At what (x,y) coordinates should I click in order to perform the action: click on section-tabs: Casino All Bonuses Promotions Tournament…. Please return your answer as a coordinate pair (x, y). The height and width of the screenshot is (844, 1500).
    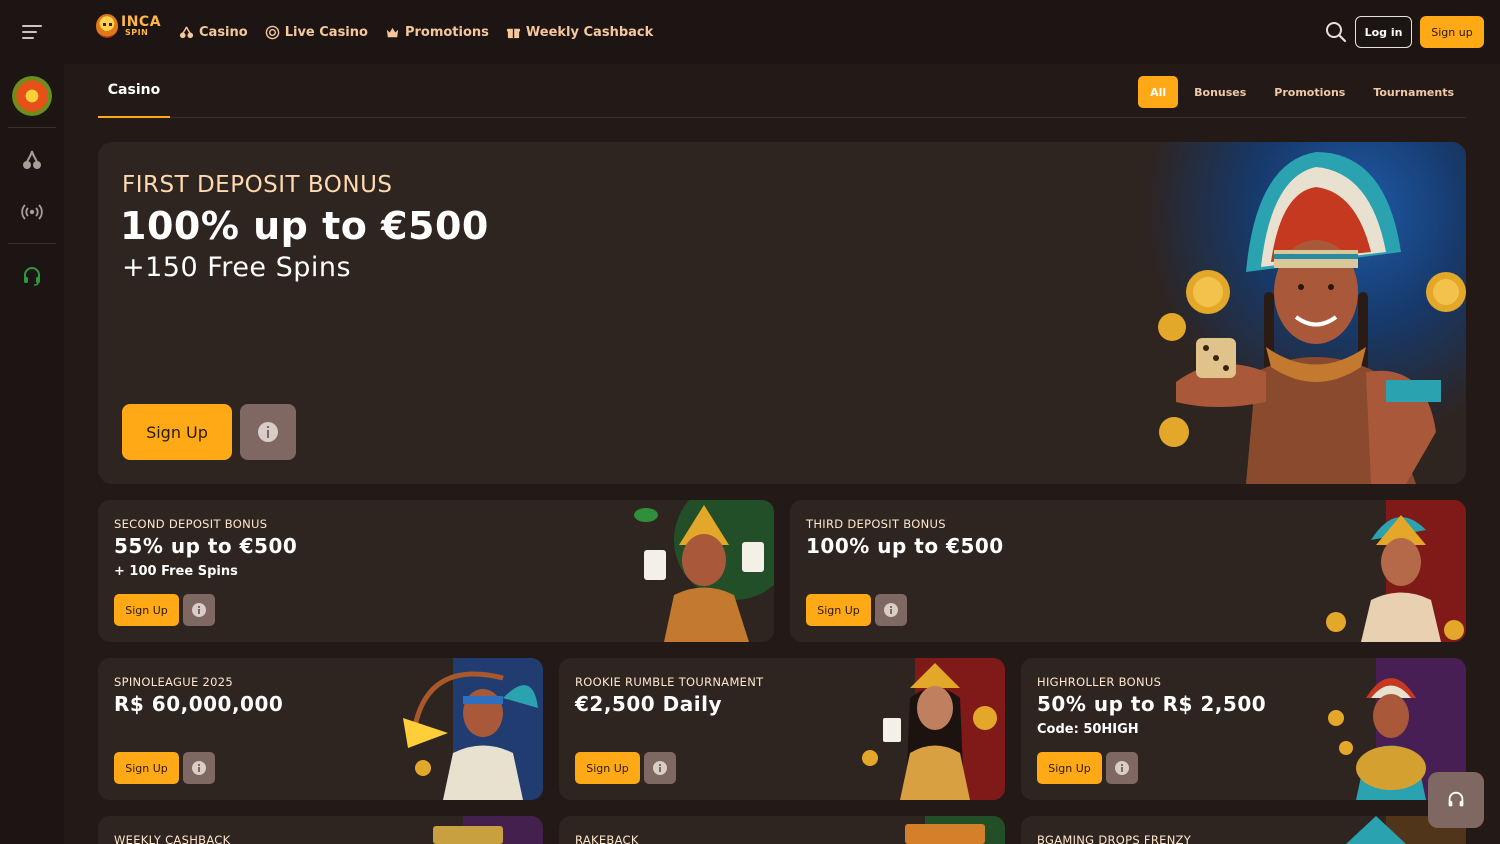
    Looking at the image, I should click on (782, 91).